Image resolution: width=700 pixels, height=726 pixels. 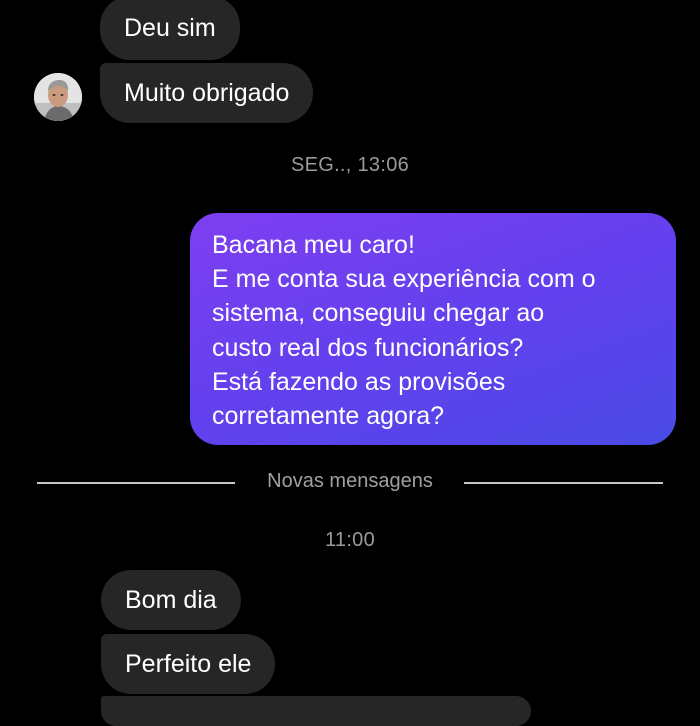 What do you see at coordinates (378, 313) in the screenshot?
I see `message-line: sistema, conseguiu chegar ao` at bounding box center [378, 313].